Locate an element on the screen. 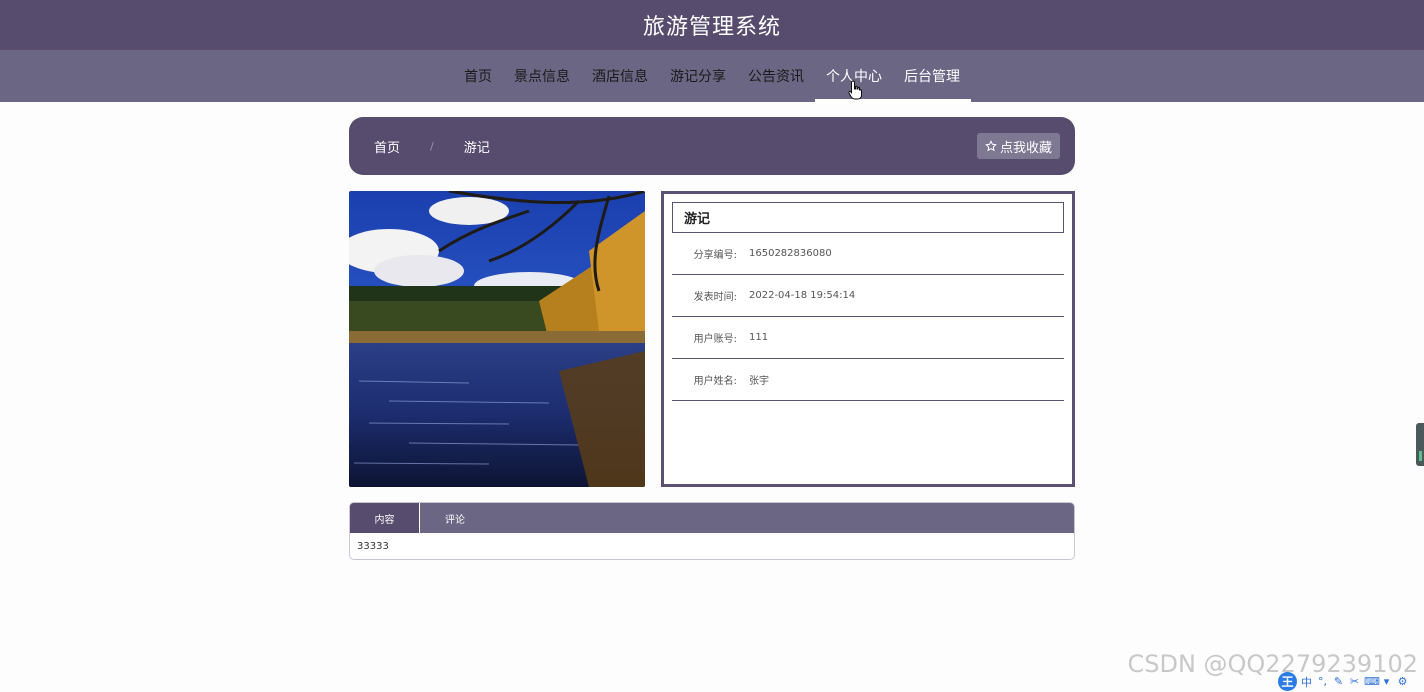  pen-icon: ✎ is located at coordinates (1338, 681).